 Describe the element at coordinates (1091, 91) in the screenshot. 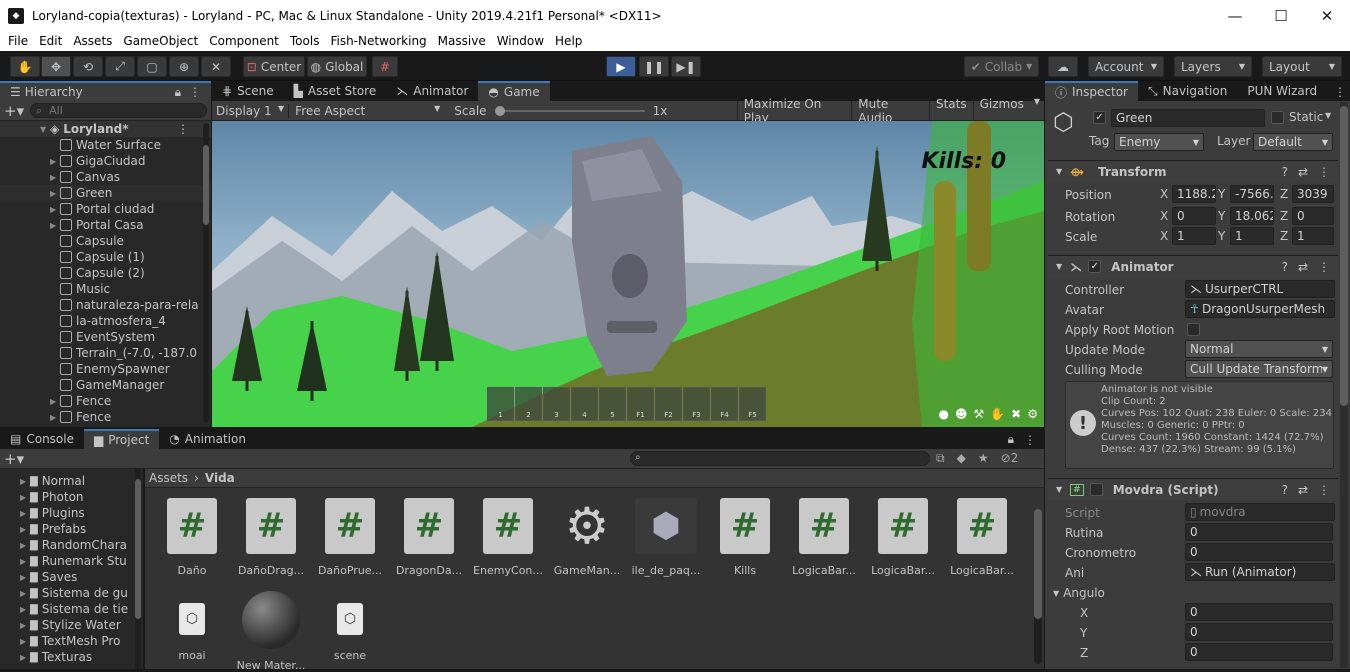

I see `tab-inspector: ⓘ Inspector` at that location.